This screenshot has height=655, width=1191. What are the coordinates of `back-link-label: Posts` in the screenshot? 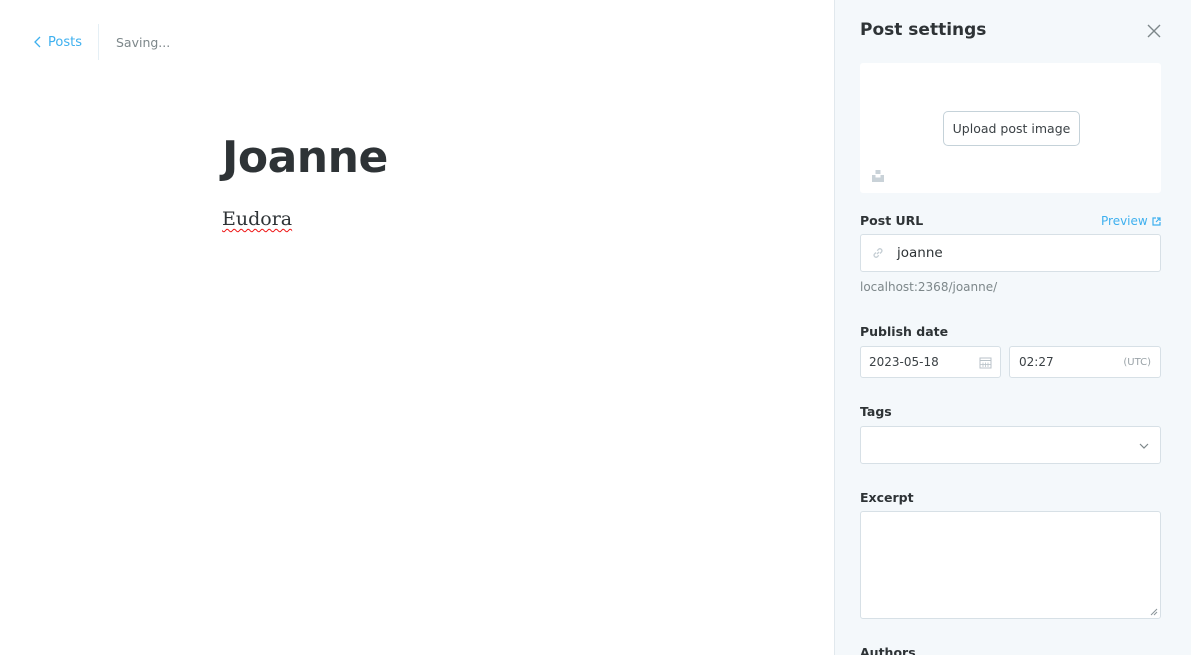 It's located at (65, 42).